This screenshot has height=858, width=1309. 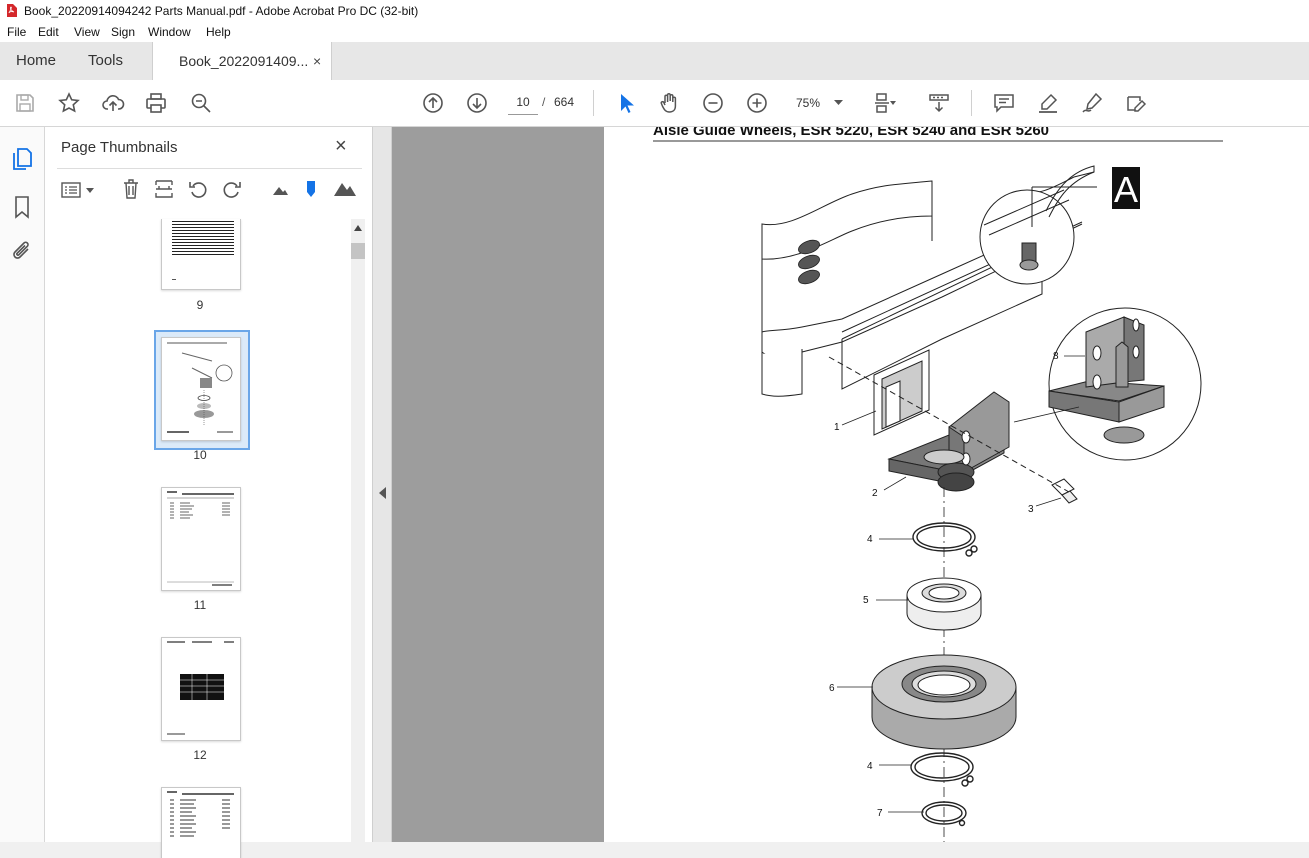 I want to click on previous-page-icon, so click(x=433, y=103).